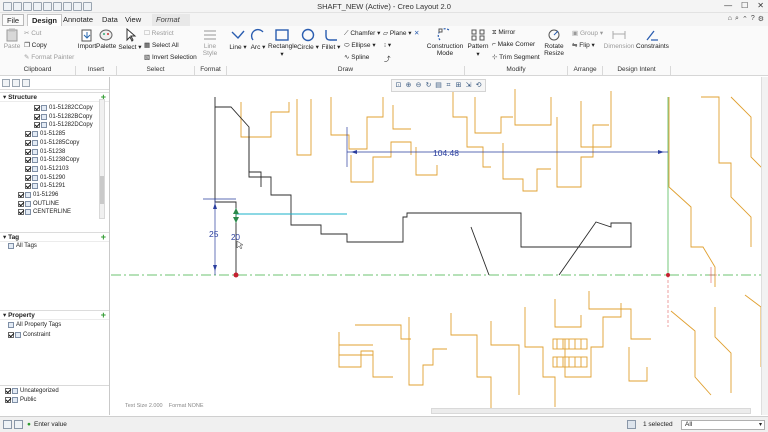 This screenshot has height=432, width=768. What do you see at coordinates (513, 44) in the screenshot?
I see `make-corner-button: ⌐ Make Corner` at bounding box center [513, 44].